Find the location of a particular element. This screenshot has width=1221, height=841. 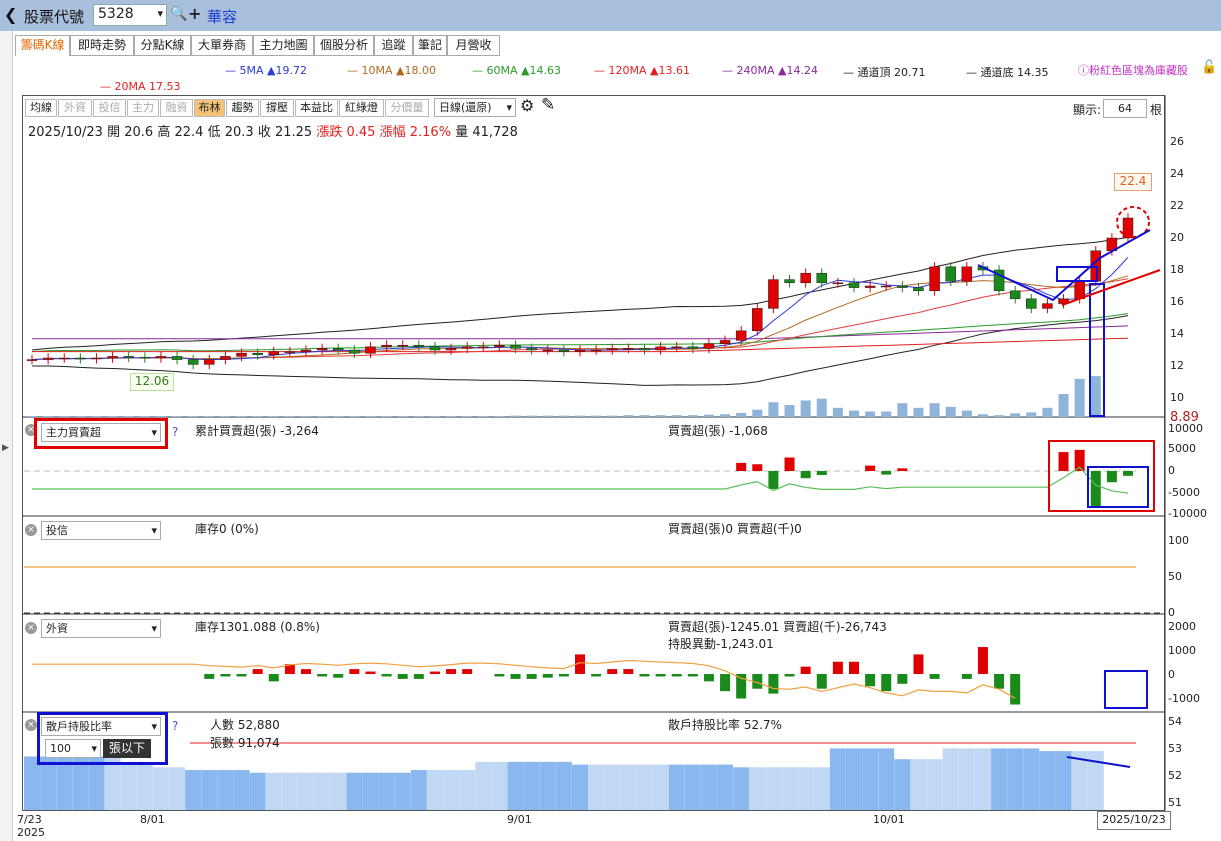

panel1-tick-4: -10000 is located at coordinates (1187, 513).